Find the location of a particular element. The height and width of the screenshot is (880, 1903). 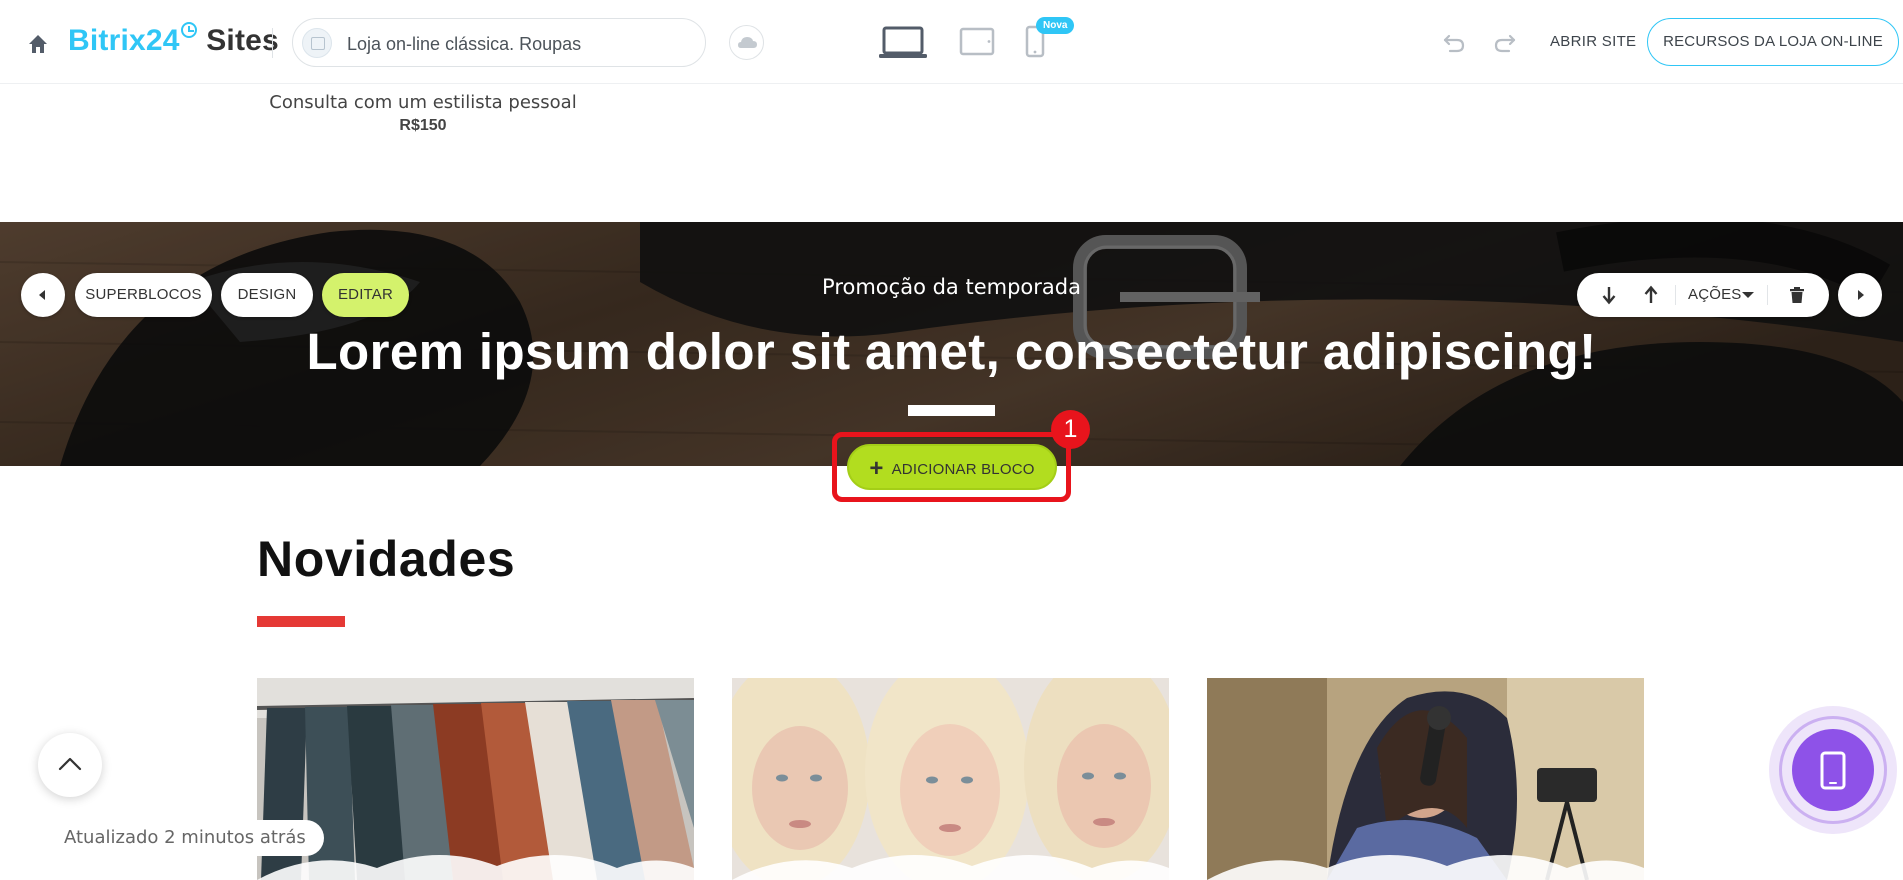

logo-brand: Bitrix24 is located at coordinates (124, 40).